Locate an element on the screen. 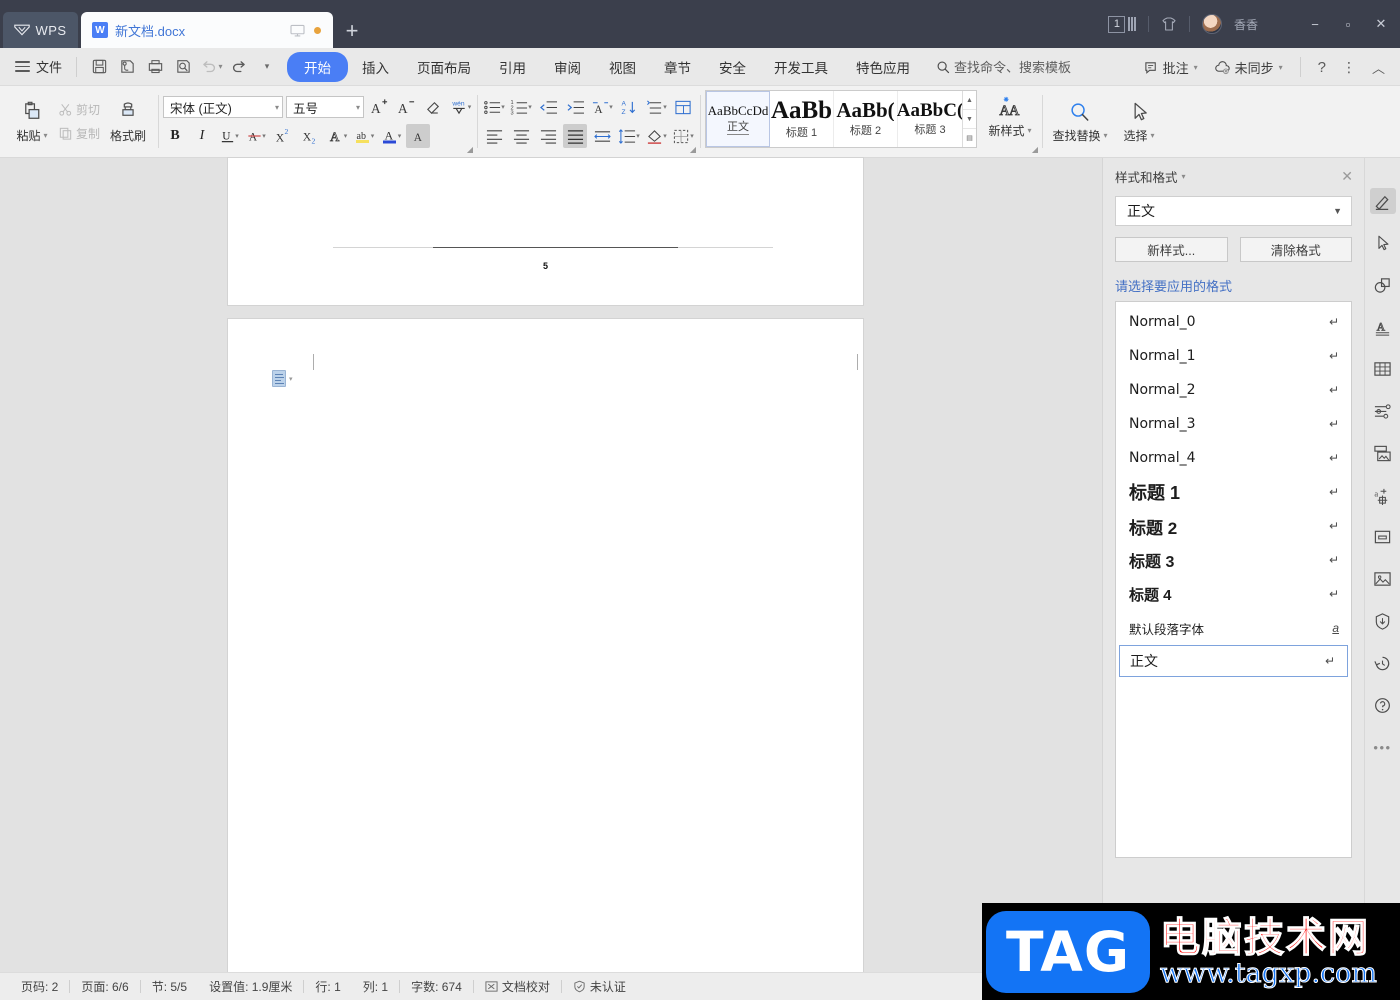 This screenshot has height=1000, width=1400. line-spacing-button: ▾ is located at coordinates (629, 136).